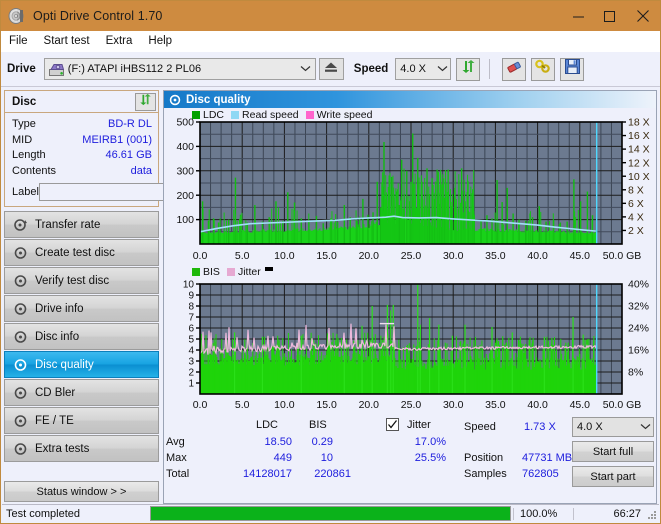 The image size is (661, 524). I want to click on menu-start-test: Start test, so click(67, 41).